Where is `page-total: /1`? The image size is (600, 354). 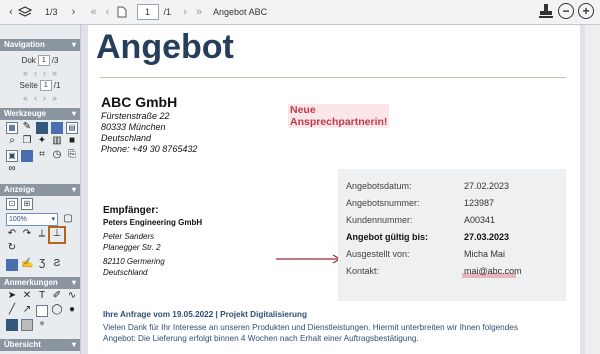 page-total: /1 is located at coordinates (167, 12).